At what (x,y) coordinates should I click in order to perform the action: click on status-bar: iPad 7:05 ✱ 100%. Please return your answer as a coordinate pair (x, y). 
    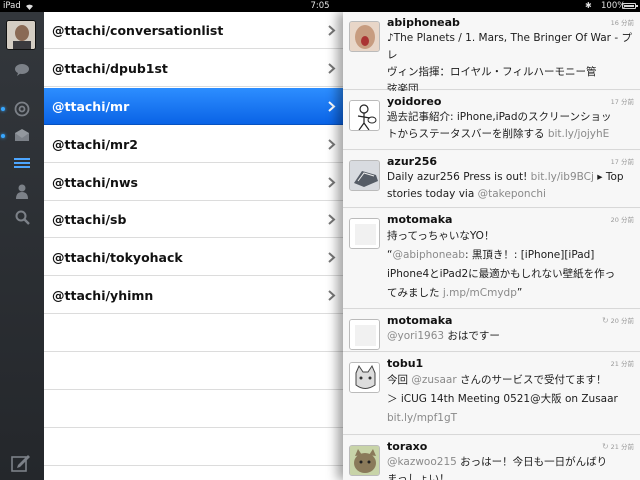
    Looking at the image, I should click on (320, 6).